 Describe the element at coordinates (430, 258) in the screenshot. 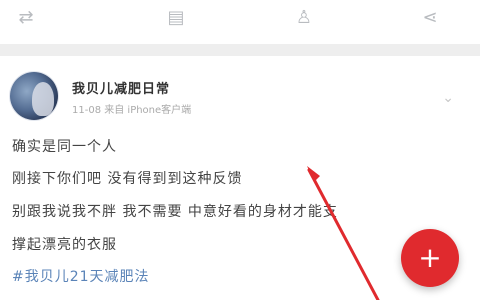

I see `compose-fab-button: +` at that location.